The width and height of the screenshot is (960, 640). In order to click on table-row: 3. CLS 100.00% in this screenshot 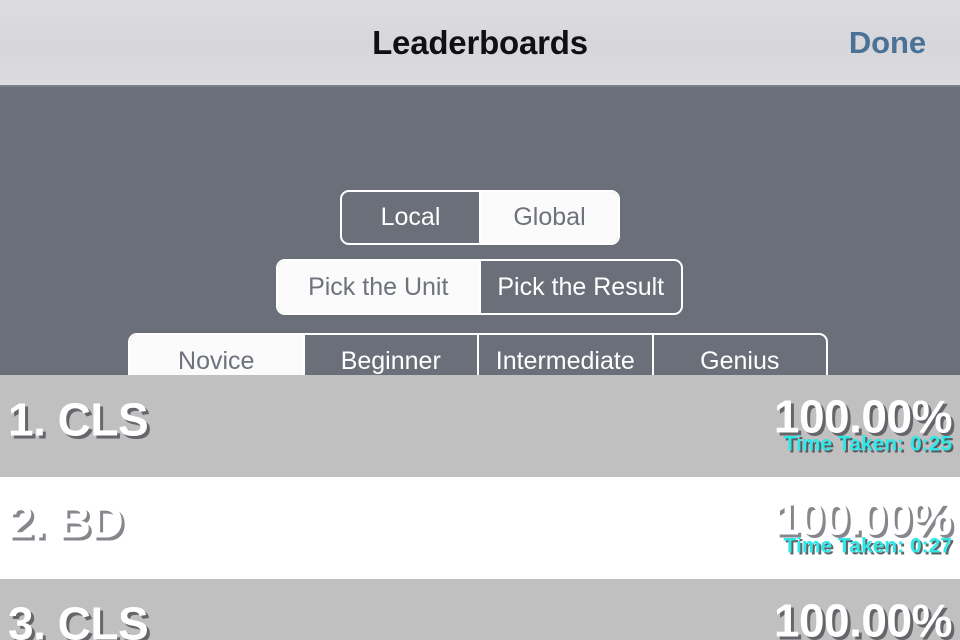, I will do `click(480, 609)`.